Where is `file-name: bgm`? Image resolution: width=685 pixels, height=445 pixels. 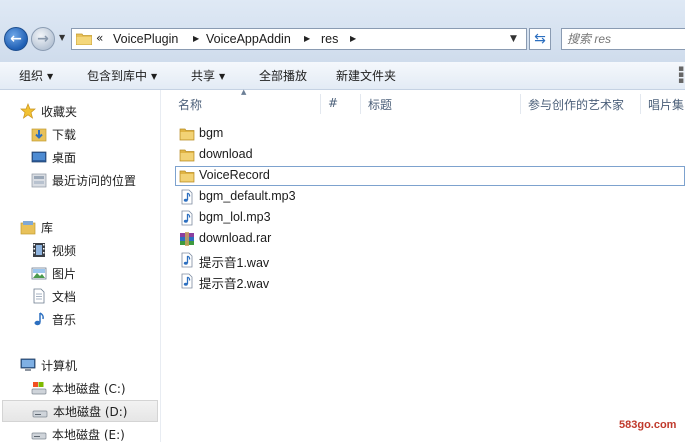
file-name: bgm is located at coordinates (211, 133).